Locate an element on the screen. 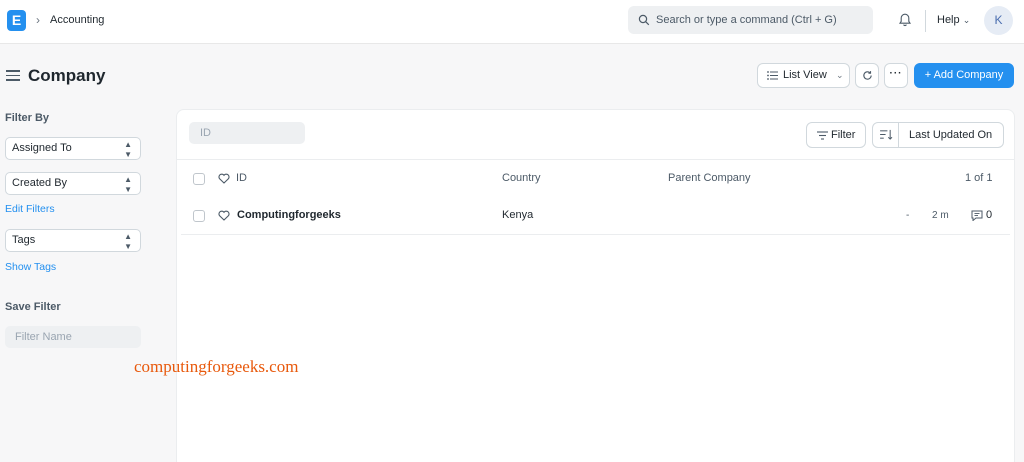 The image size is (1024, 462). filter-button: Filter is located at coordinates (836, 135).